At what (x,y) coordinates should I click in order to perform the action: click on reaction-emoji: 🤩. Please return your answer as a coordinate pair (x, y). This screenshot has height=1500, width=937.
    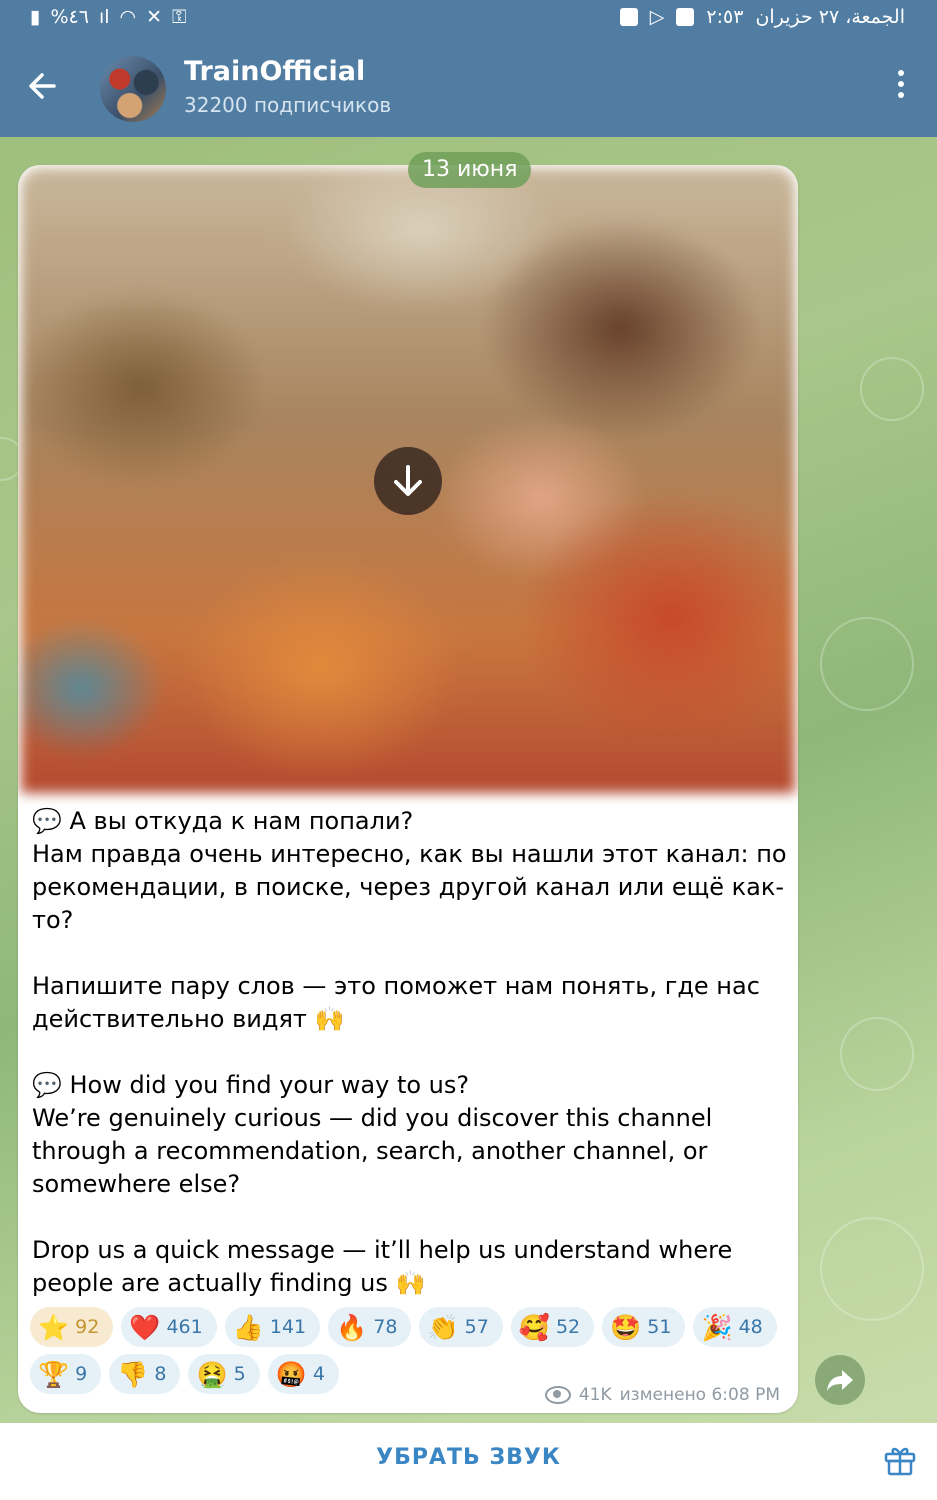
    Looking at the image, I should click on (626, 1327).